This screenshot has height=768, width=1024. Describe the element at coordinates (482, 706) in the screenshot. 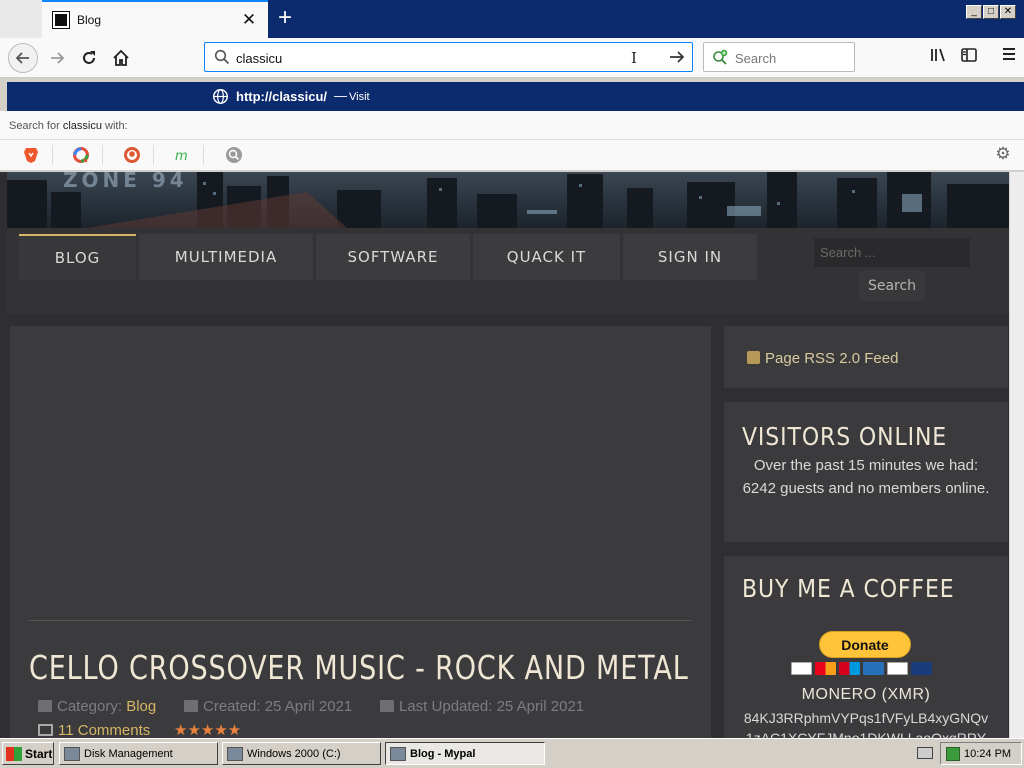

I see `article-updated: Last Updated: 25 April 2021` at that location.